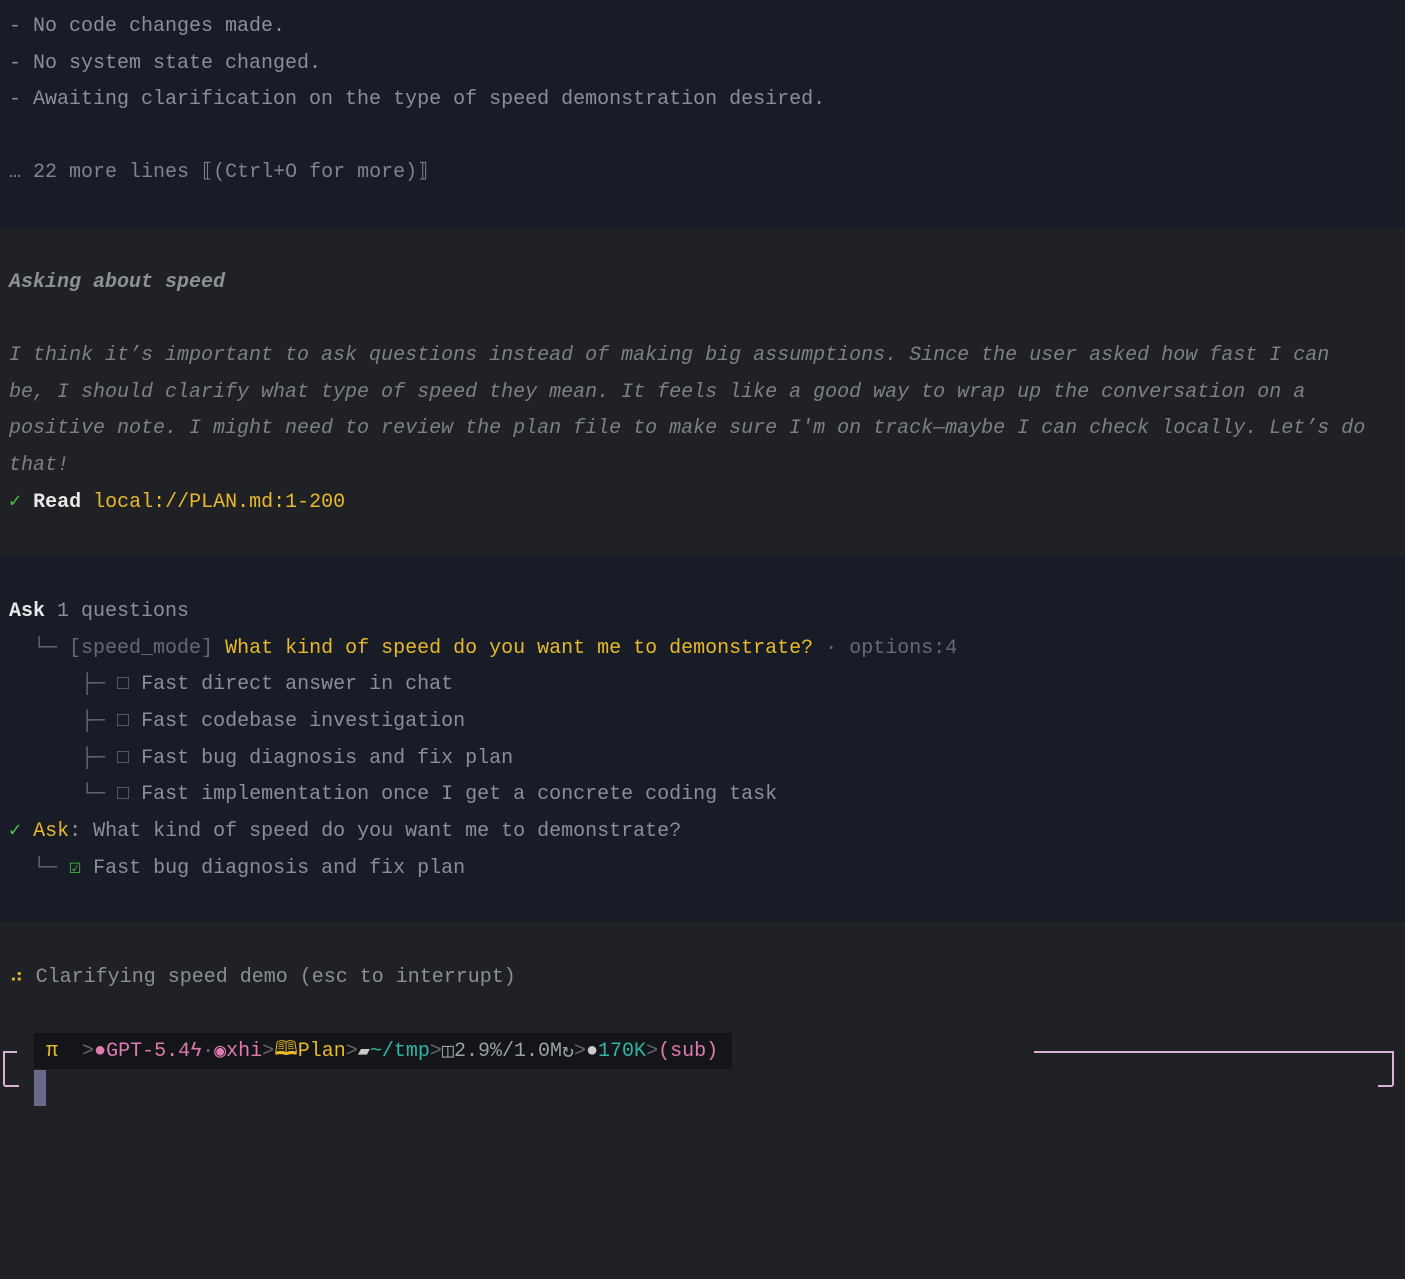 This screenshot has height=1279, width=1405. I want to click on effort-level: xhi, so click(244, 1051).